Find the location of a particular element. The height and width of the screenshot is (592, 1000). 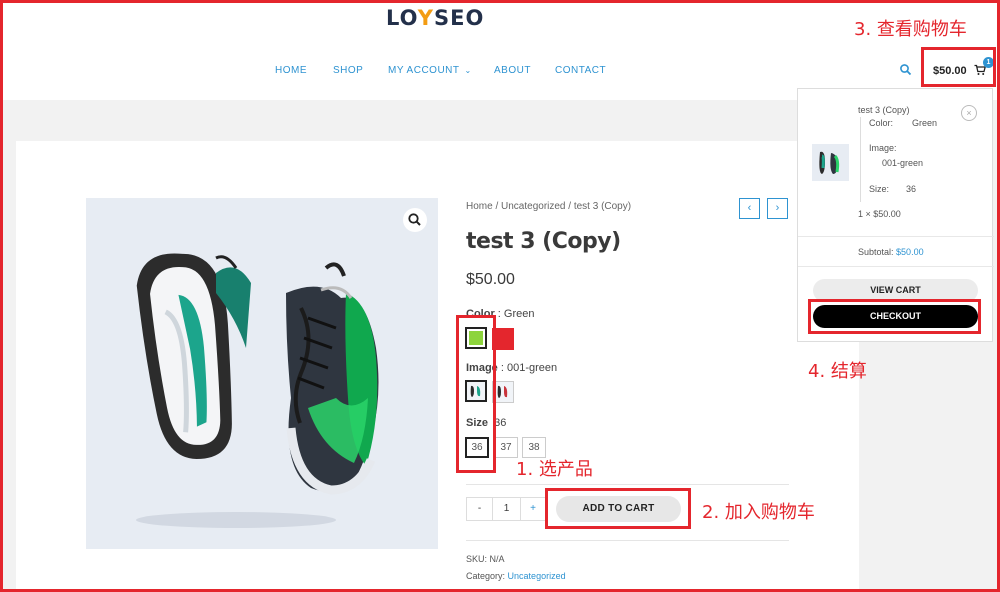

annotation-box-add-to-cart is located at coordinates (618, 508).